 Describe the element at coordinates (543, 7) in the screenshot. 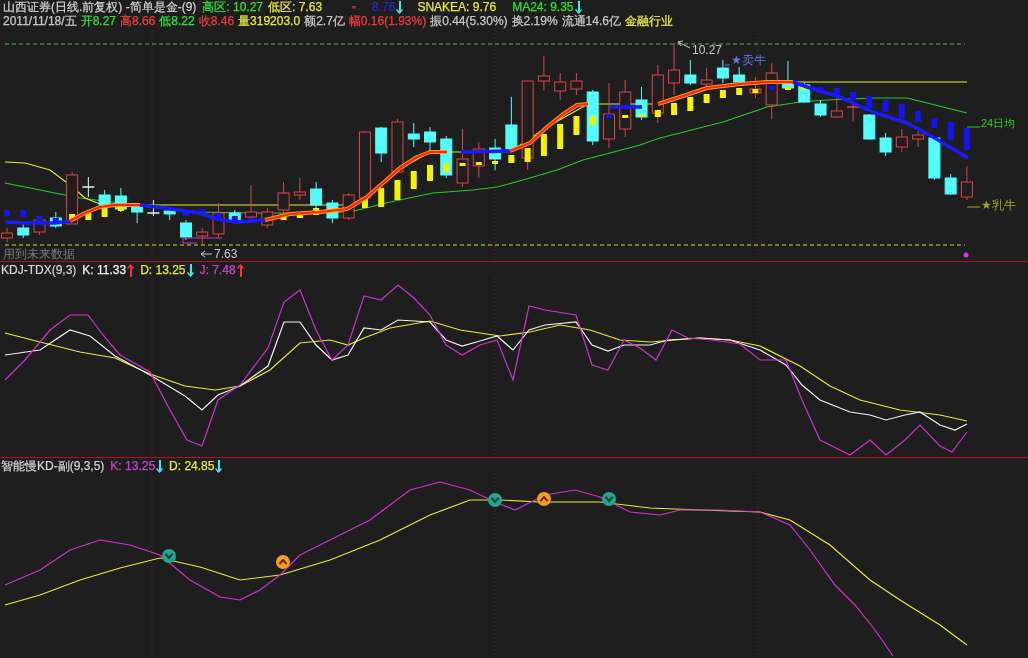

I see `indicator-value: MA24: 9.35` at that location.